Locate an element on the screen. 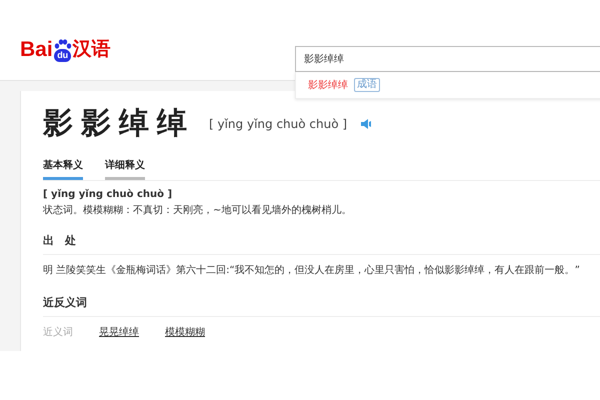  suggestion-item: 影影绰绰 is located at coordinates (328, 85).